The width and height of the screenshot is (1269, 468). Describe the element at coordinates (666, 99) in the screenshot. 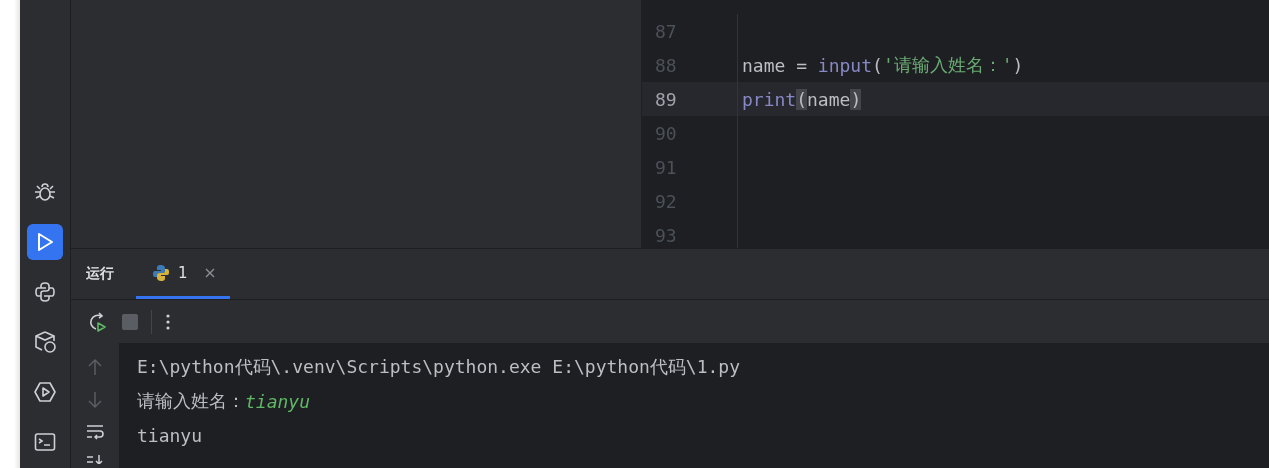

I see `line-number: 89` at that location.